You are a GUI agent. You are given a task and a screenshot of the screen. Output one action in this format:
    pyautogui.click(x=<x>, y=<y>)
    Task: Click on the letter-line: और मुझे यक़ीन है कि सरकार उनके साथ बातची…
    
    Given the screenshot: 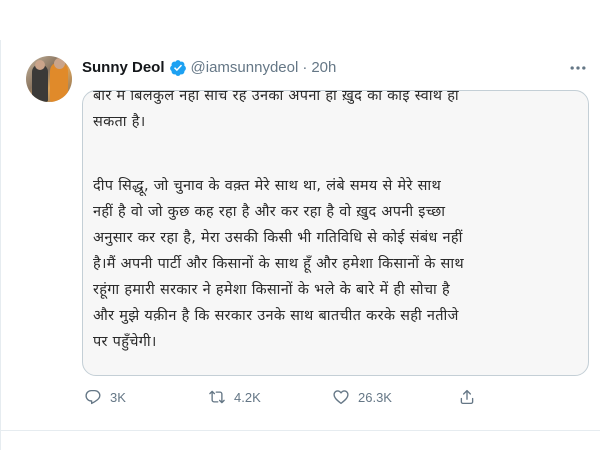 What is the action you would take?
    pyautogui.click(x=276, y=316)
    